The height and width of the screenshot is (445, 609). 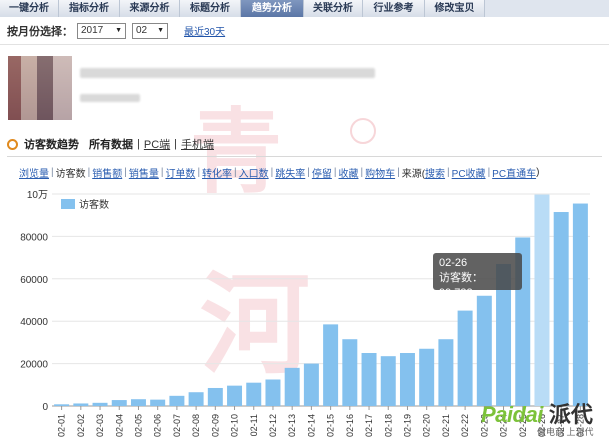 I want to click on metric-link-10: 收藏, so click(x=348, y=172).